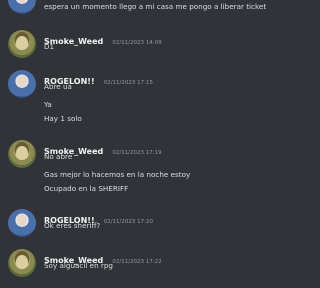 The height and width of the screenshot is (288, 320). Describe the element at coordinates (49, 46) in the screenshot. I see `message-text: D1` at that location.